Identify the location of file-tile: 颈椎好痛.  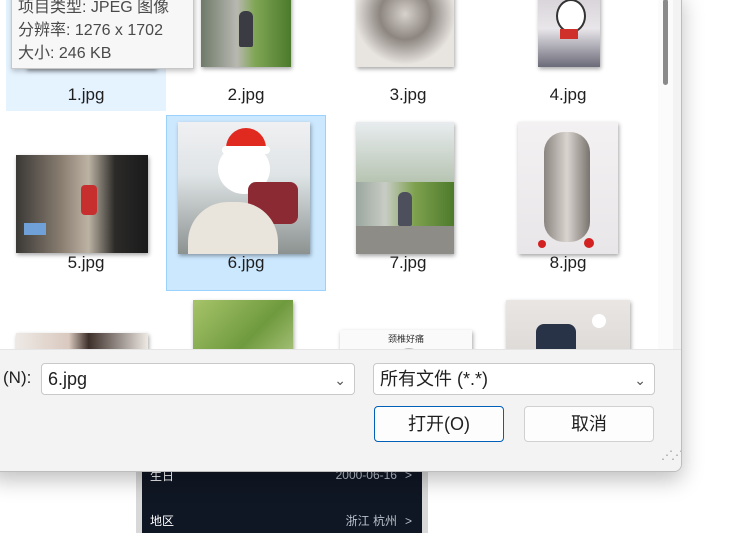
(408, 322).